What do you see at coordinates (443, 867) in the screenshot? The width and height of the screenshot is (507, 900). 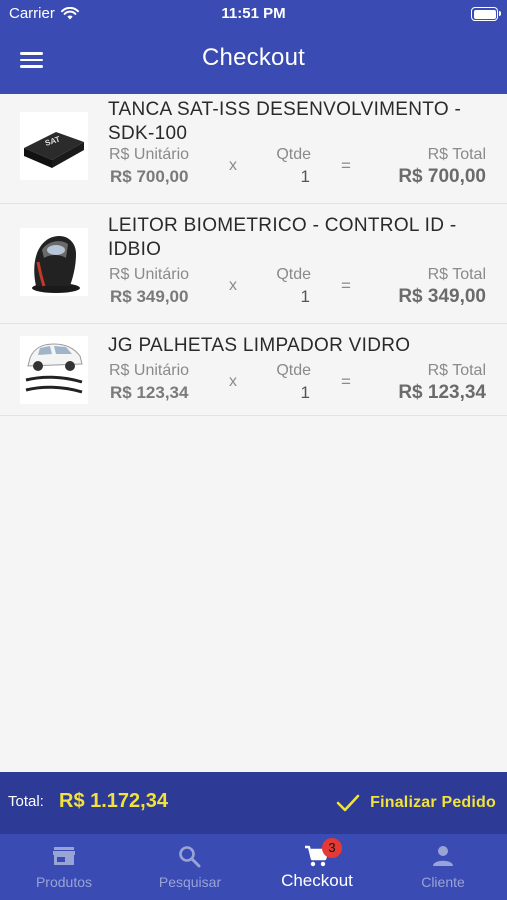 I see `tab-cliente: Cliente` at bounding box center [443, 867].